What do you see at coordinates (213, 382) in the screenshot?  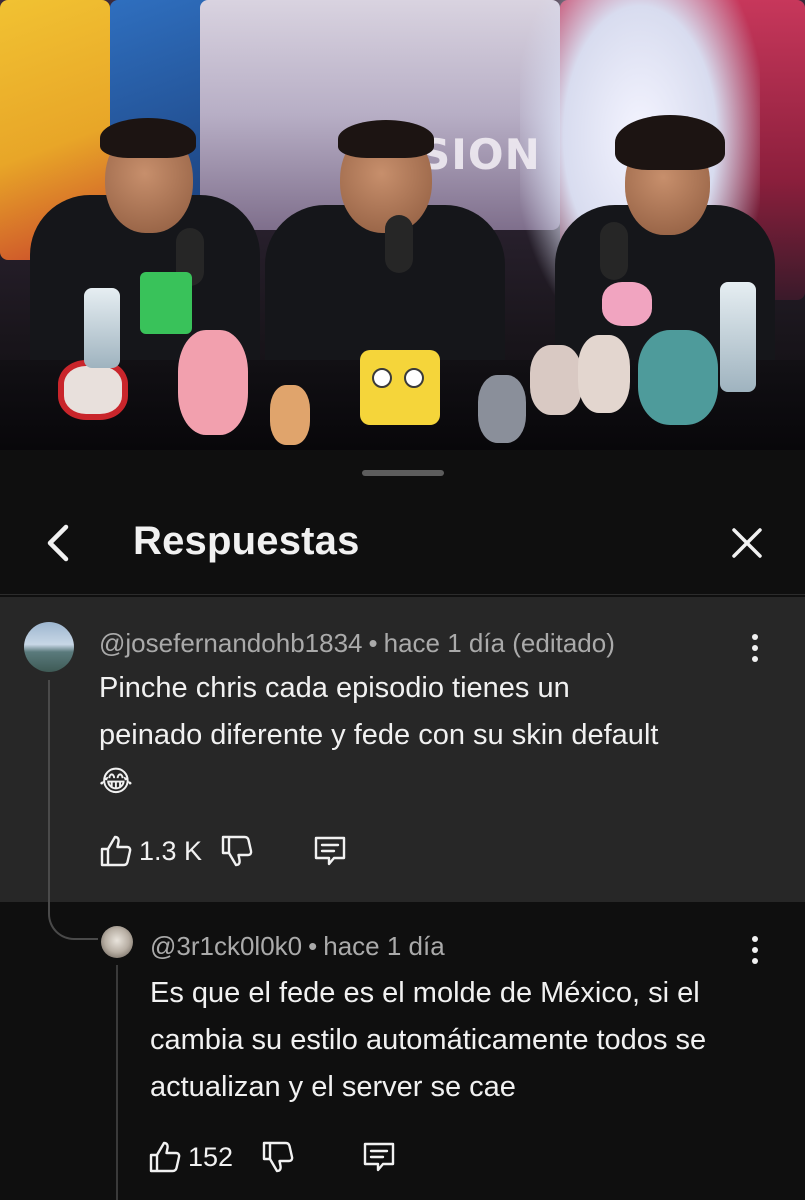 I see `toy-patrick` at bounding box center [213, 382].